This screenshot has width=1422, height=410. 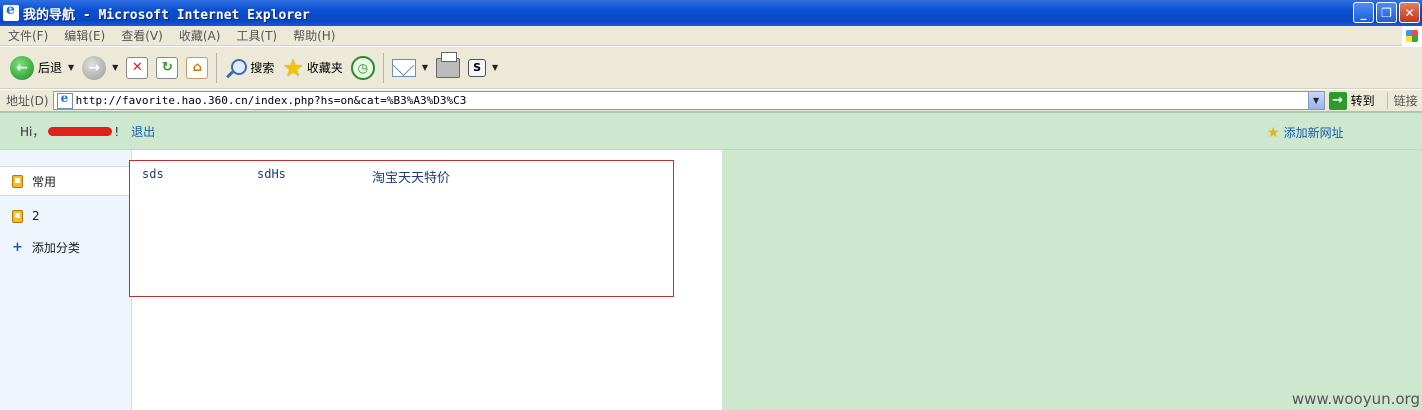 What do you see at coordinates (64, 100) in the screenshot?
I see `page-icon` at bounding box center [64, 100].